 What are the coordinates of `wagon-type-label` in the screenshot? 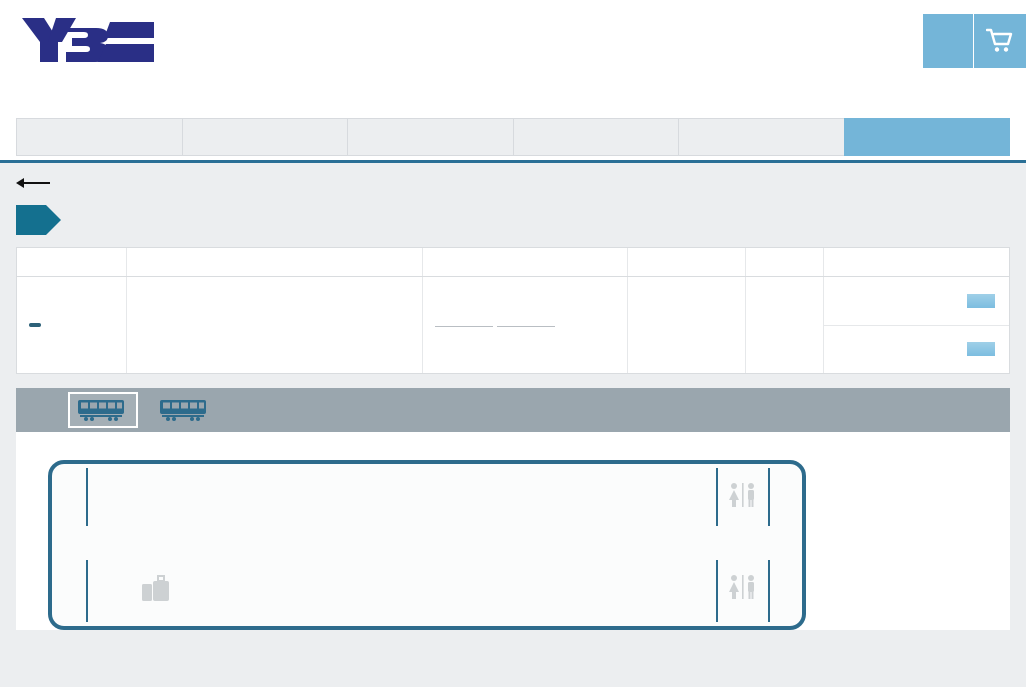 It's located at (513, 452).